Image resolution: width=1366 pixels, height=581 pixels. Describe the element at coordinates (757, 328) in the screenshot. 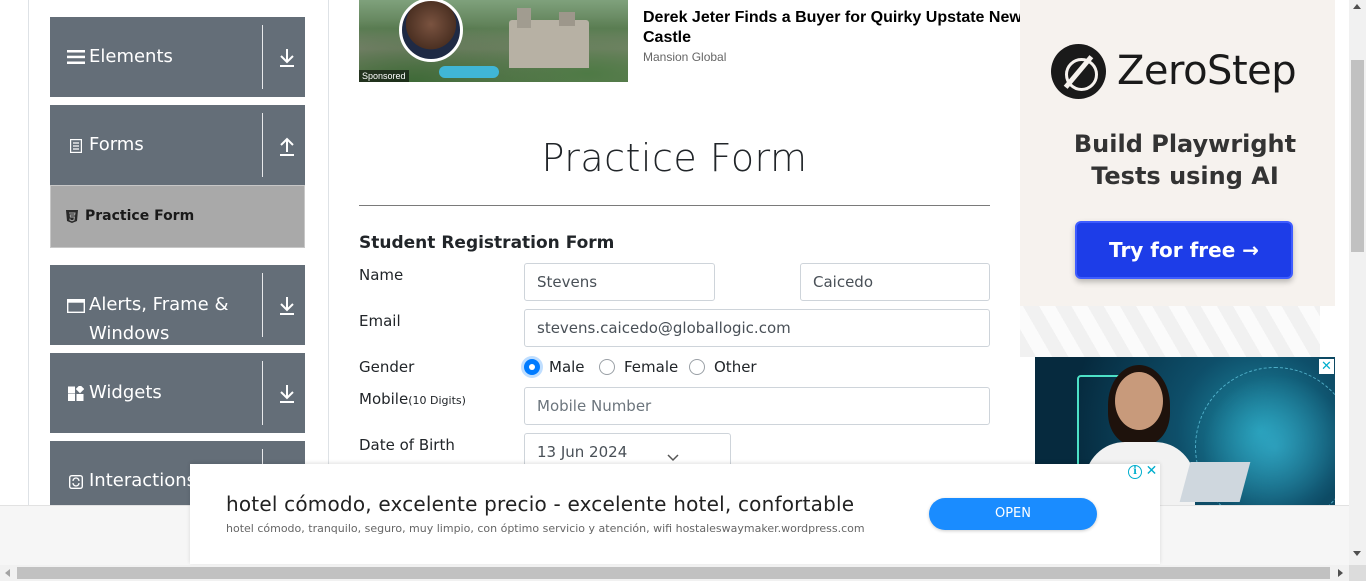

I see `email-input: stevens.caicedo@globallogic.com` at that location.